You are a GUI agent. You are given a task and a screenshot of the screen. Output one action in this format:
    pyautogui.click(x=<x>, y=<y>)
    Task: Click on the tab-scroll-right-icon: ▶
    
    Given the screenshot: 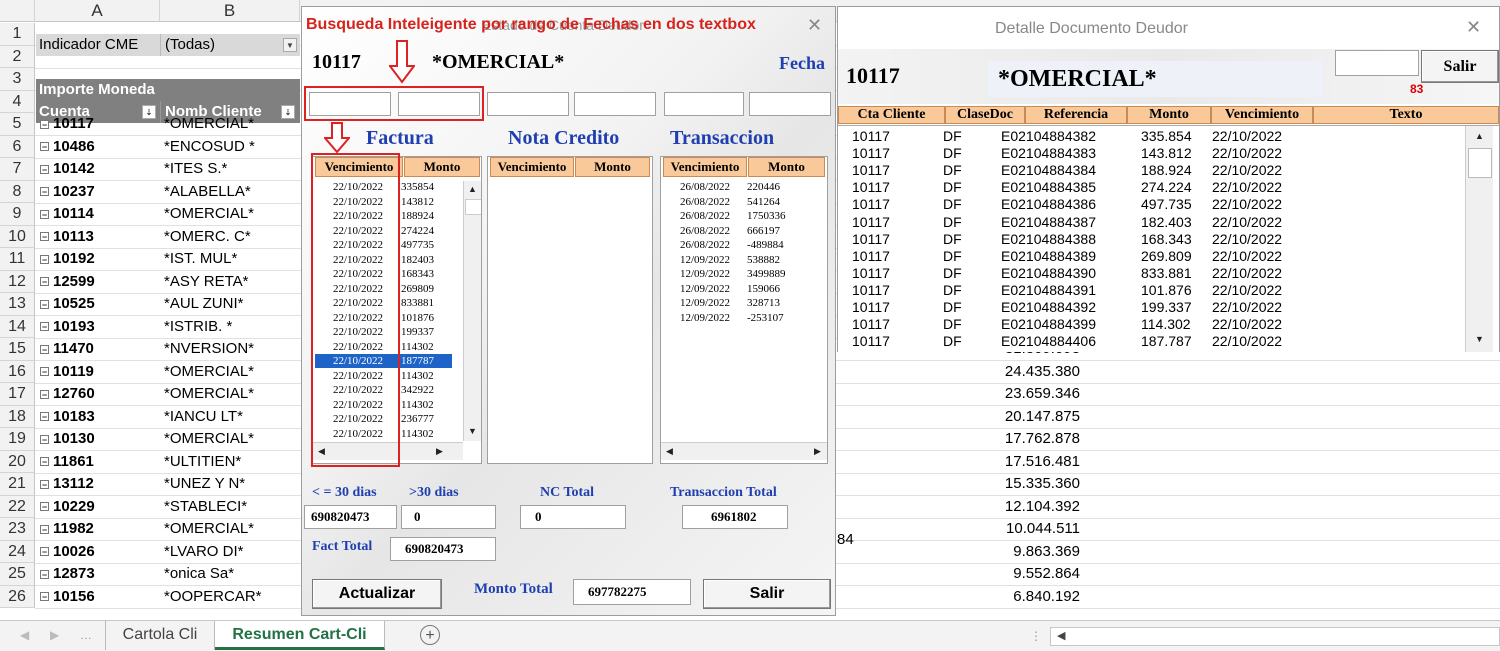 What is the action you would take?
    pyautogui.click(x=54, y=635)
    